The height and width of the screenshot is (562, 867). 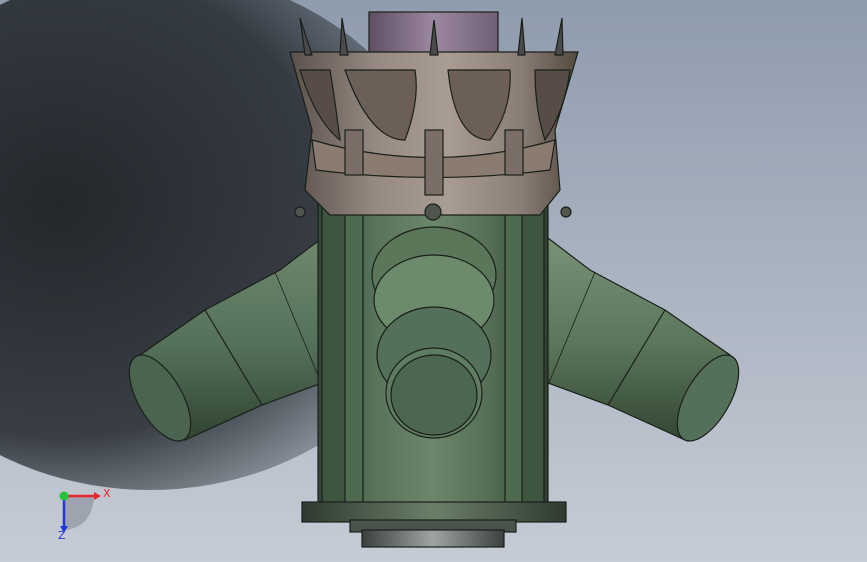 What do you see at coordinates (64, 496) in the screenshot?
I see `y-axis-origin-dot` at bounding box center [64, 496].